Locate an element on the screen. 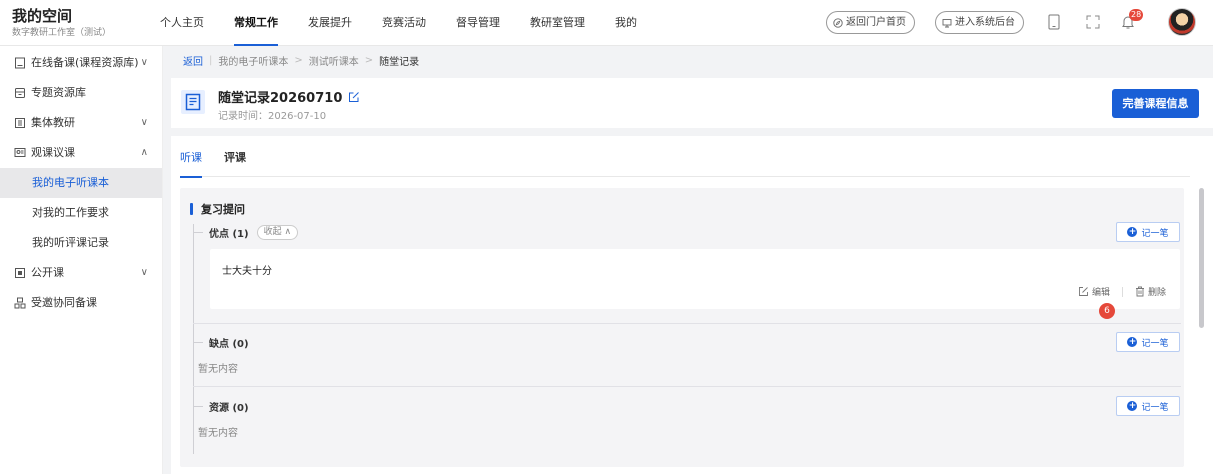 This screenshot has height=474, width=1213. back-link: 返回 is located at coordinates (193, 60).